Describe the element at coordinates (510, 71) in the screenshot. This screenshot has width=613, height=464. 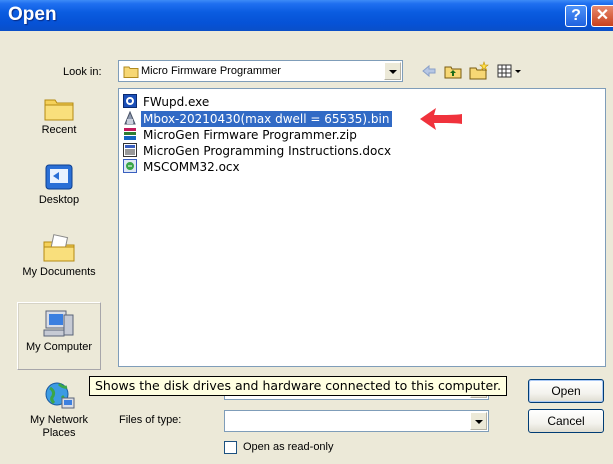
I see `view-menu-icon` at that location.